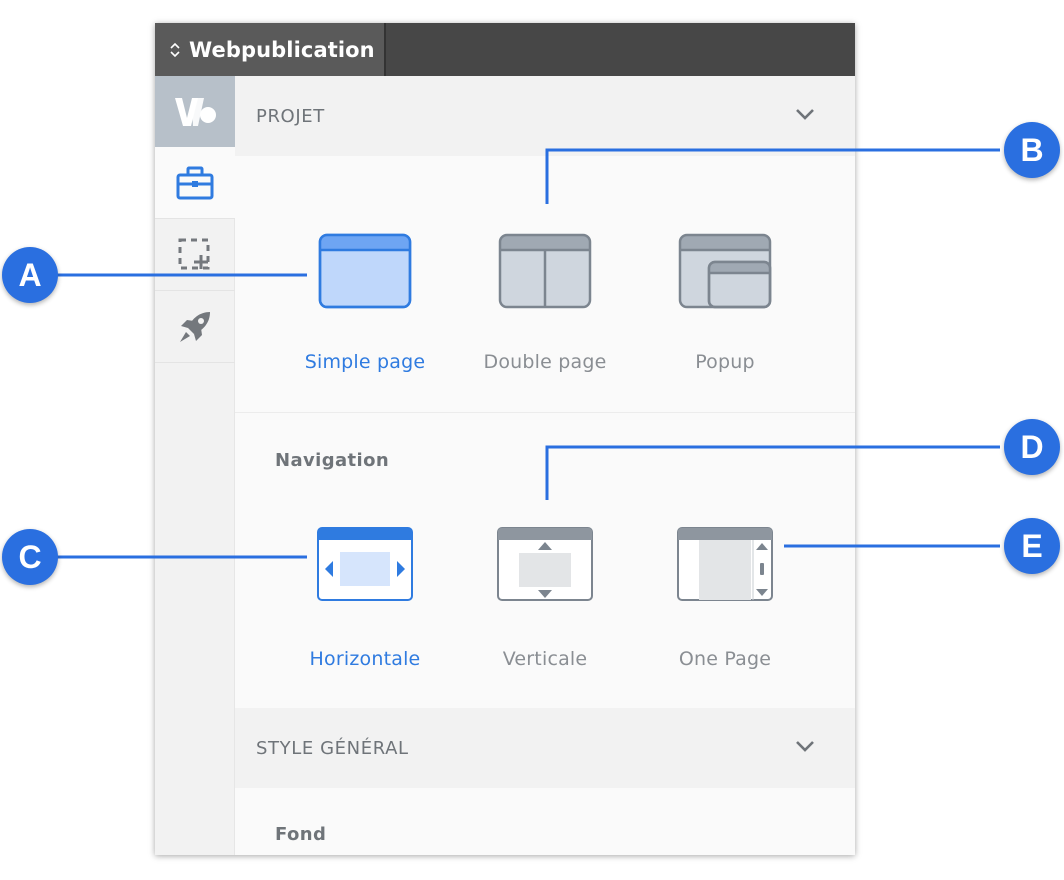  What do you see at coordinates (290, 116) in the screenshot?
I see `section-title: PROJET` at bounding box center [290, 116].